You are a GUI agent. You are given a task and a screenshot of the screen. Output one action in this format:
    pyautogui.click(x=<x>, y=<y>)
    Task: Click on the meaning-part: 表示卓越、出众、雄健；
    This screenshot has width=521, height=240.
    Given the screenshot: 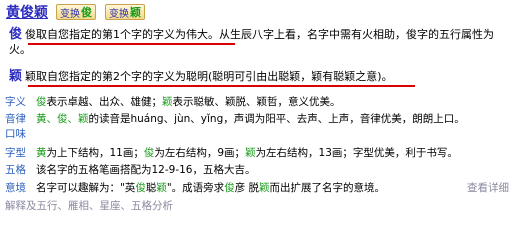 What is the action you would take?
    pyautogui.click(x=104, y=102)
    